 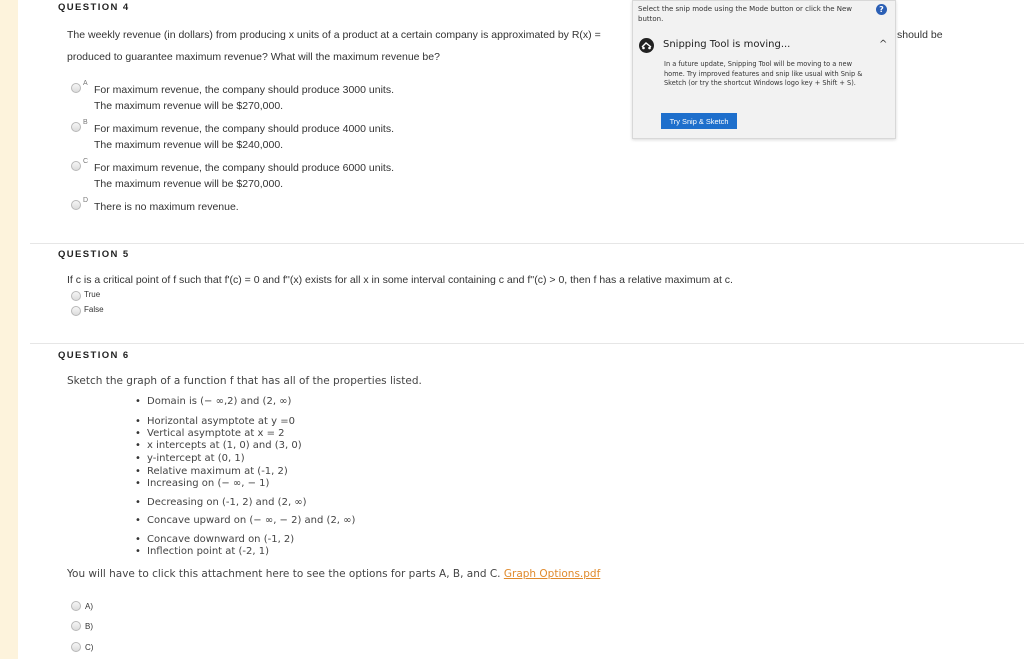 I want to click on q6-option-a-label: A), so click(x=89, y=606).